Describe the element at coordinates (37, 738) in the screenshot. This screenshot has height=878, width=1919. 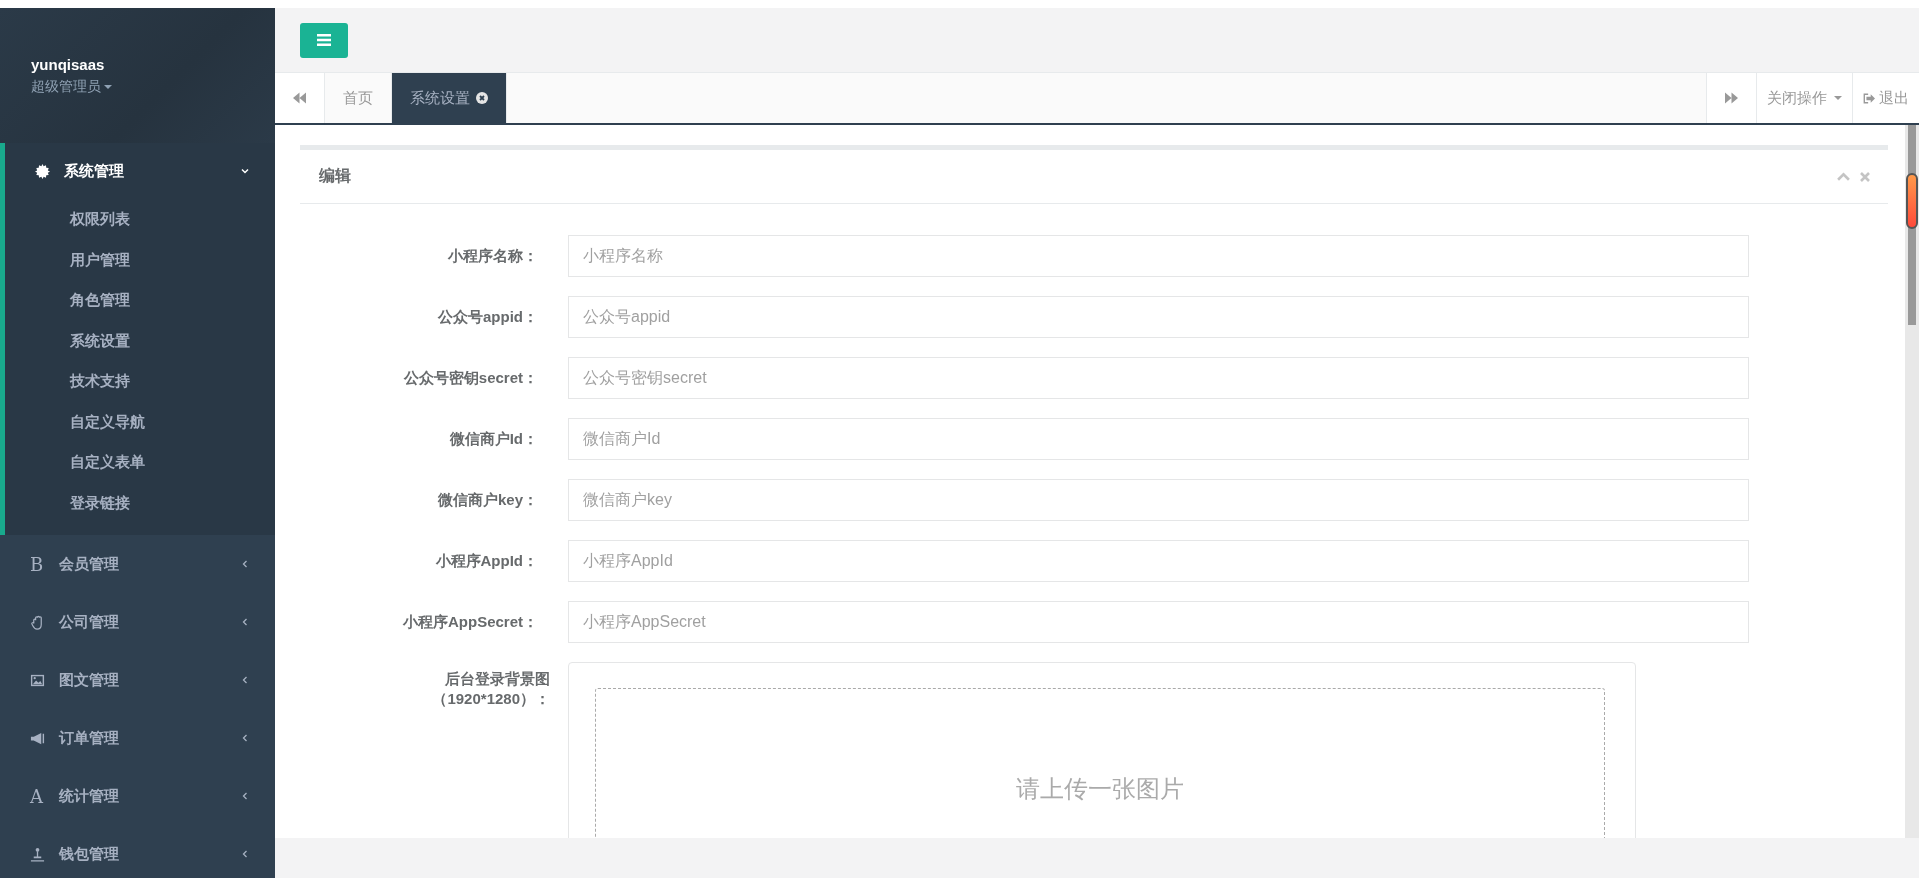
I see `megaphone-icon` at that location.